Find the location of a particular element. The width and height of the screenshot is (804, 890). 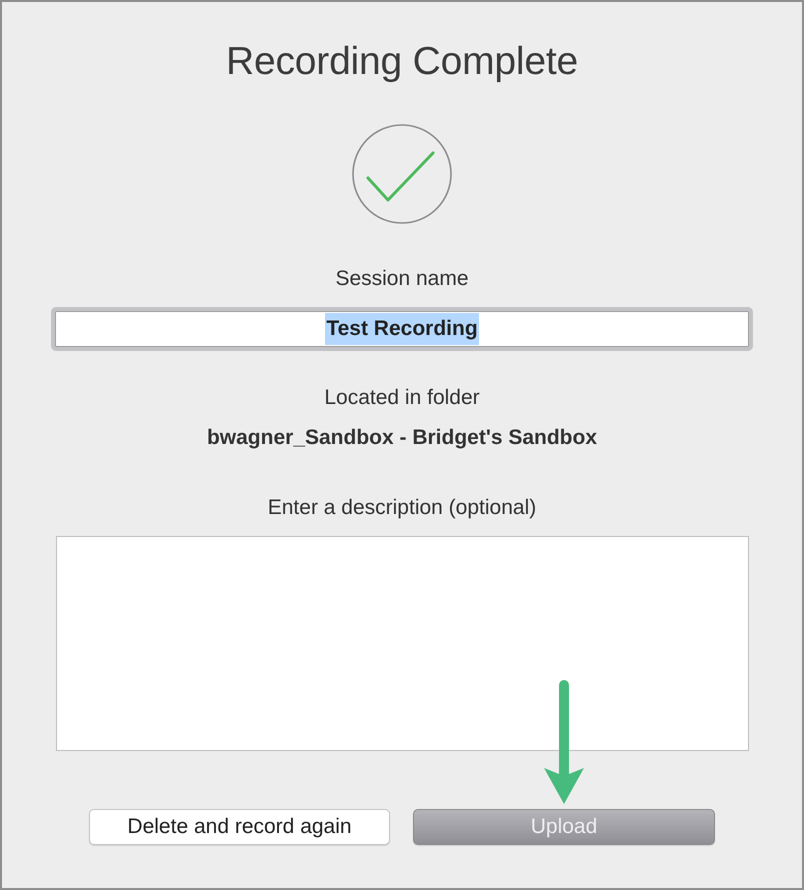

description-label: Enter a description (optional) is located at coordinates (402, 508).